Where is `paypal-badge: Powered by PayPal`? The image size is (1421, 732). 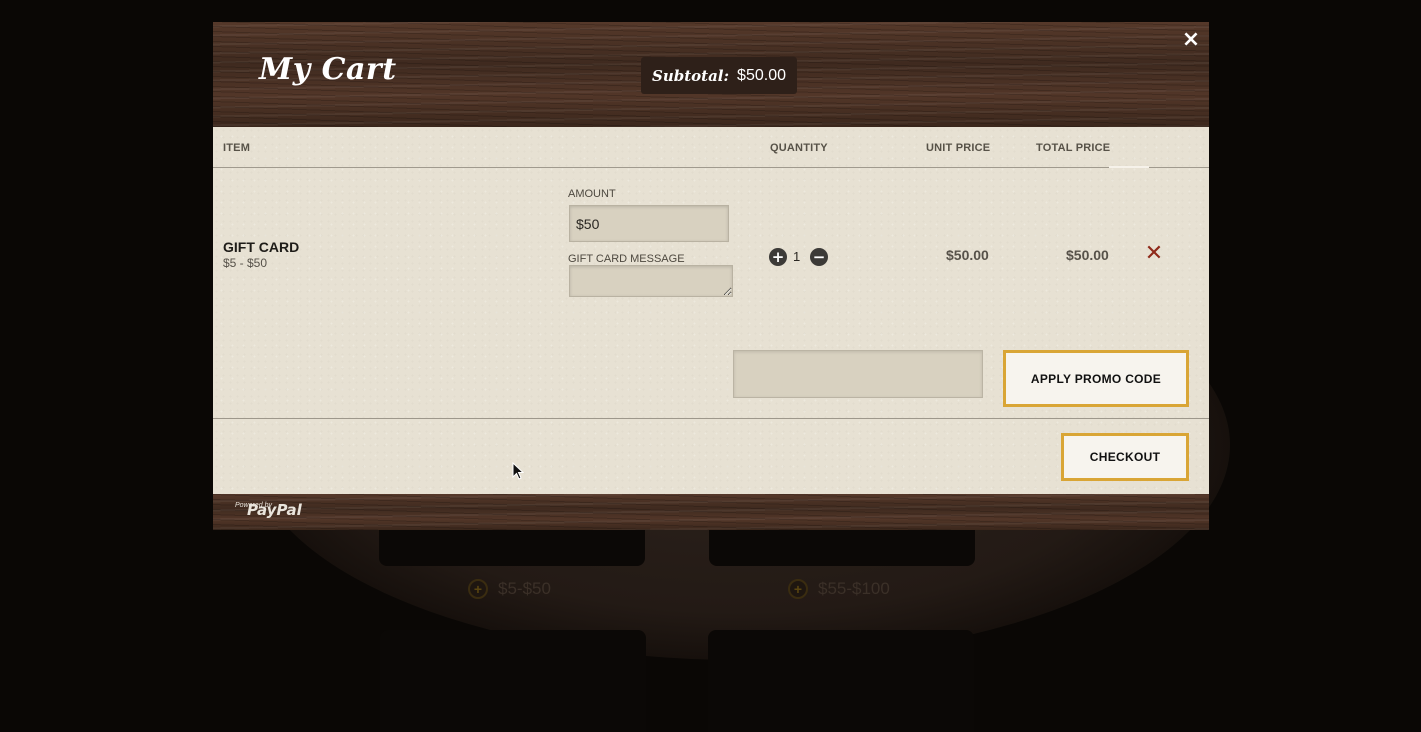 paypal-badge: Powered by PayPal is located at coordinates (268, 510).